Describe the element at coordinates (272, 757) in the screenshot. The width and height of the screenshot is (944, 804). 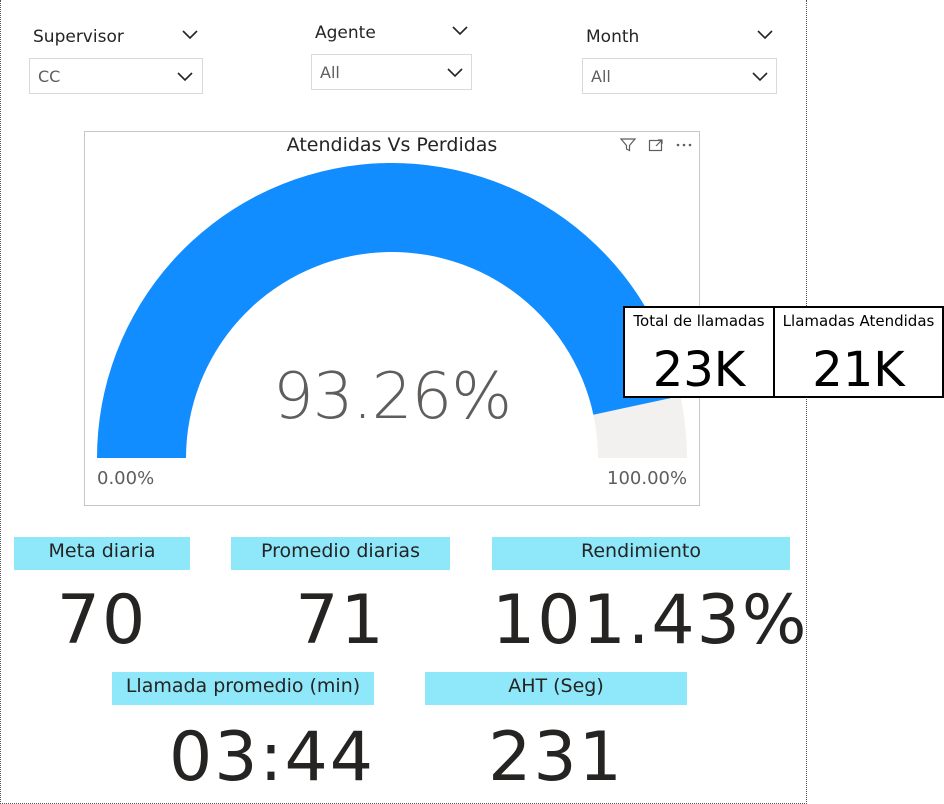
I see `llamada-promedio-value: 03:44` at that location.